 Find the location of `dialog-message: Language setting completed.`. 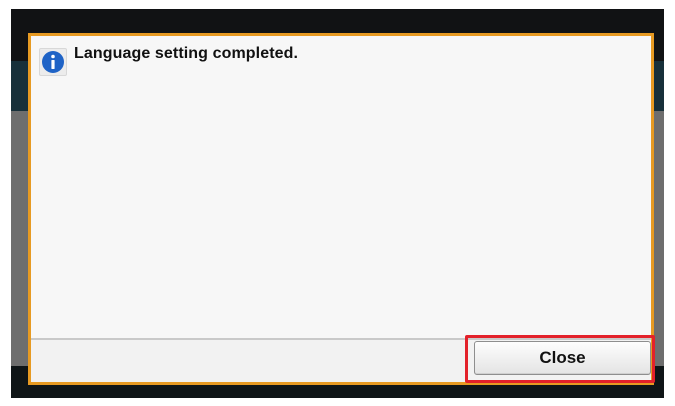

dialog-message: Language setting completed. is located at coordinates (186, 53).